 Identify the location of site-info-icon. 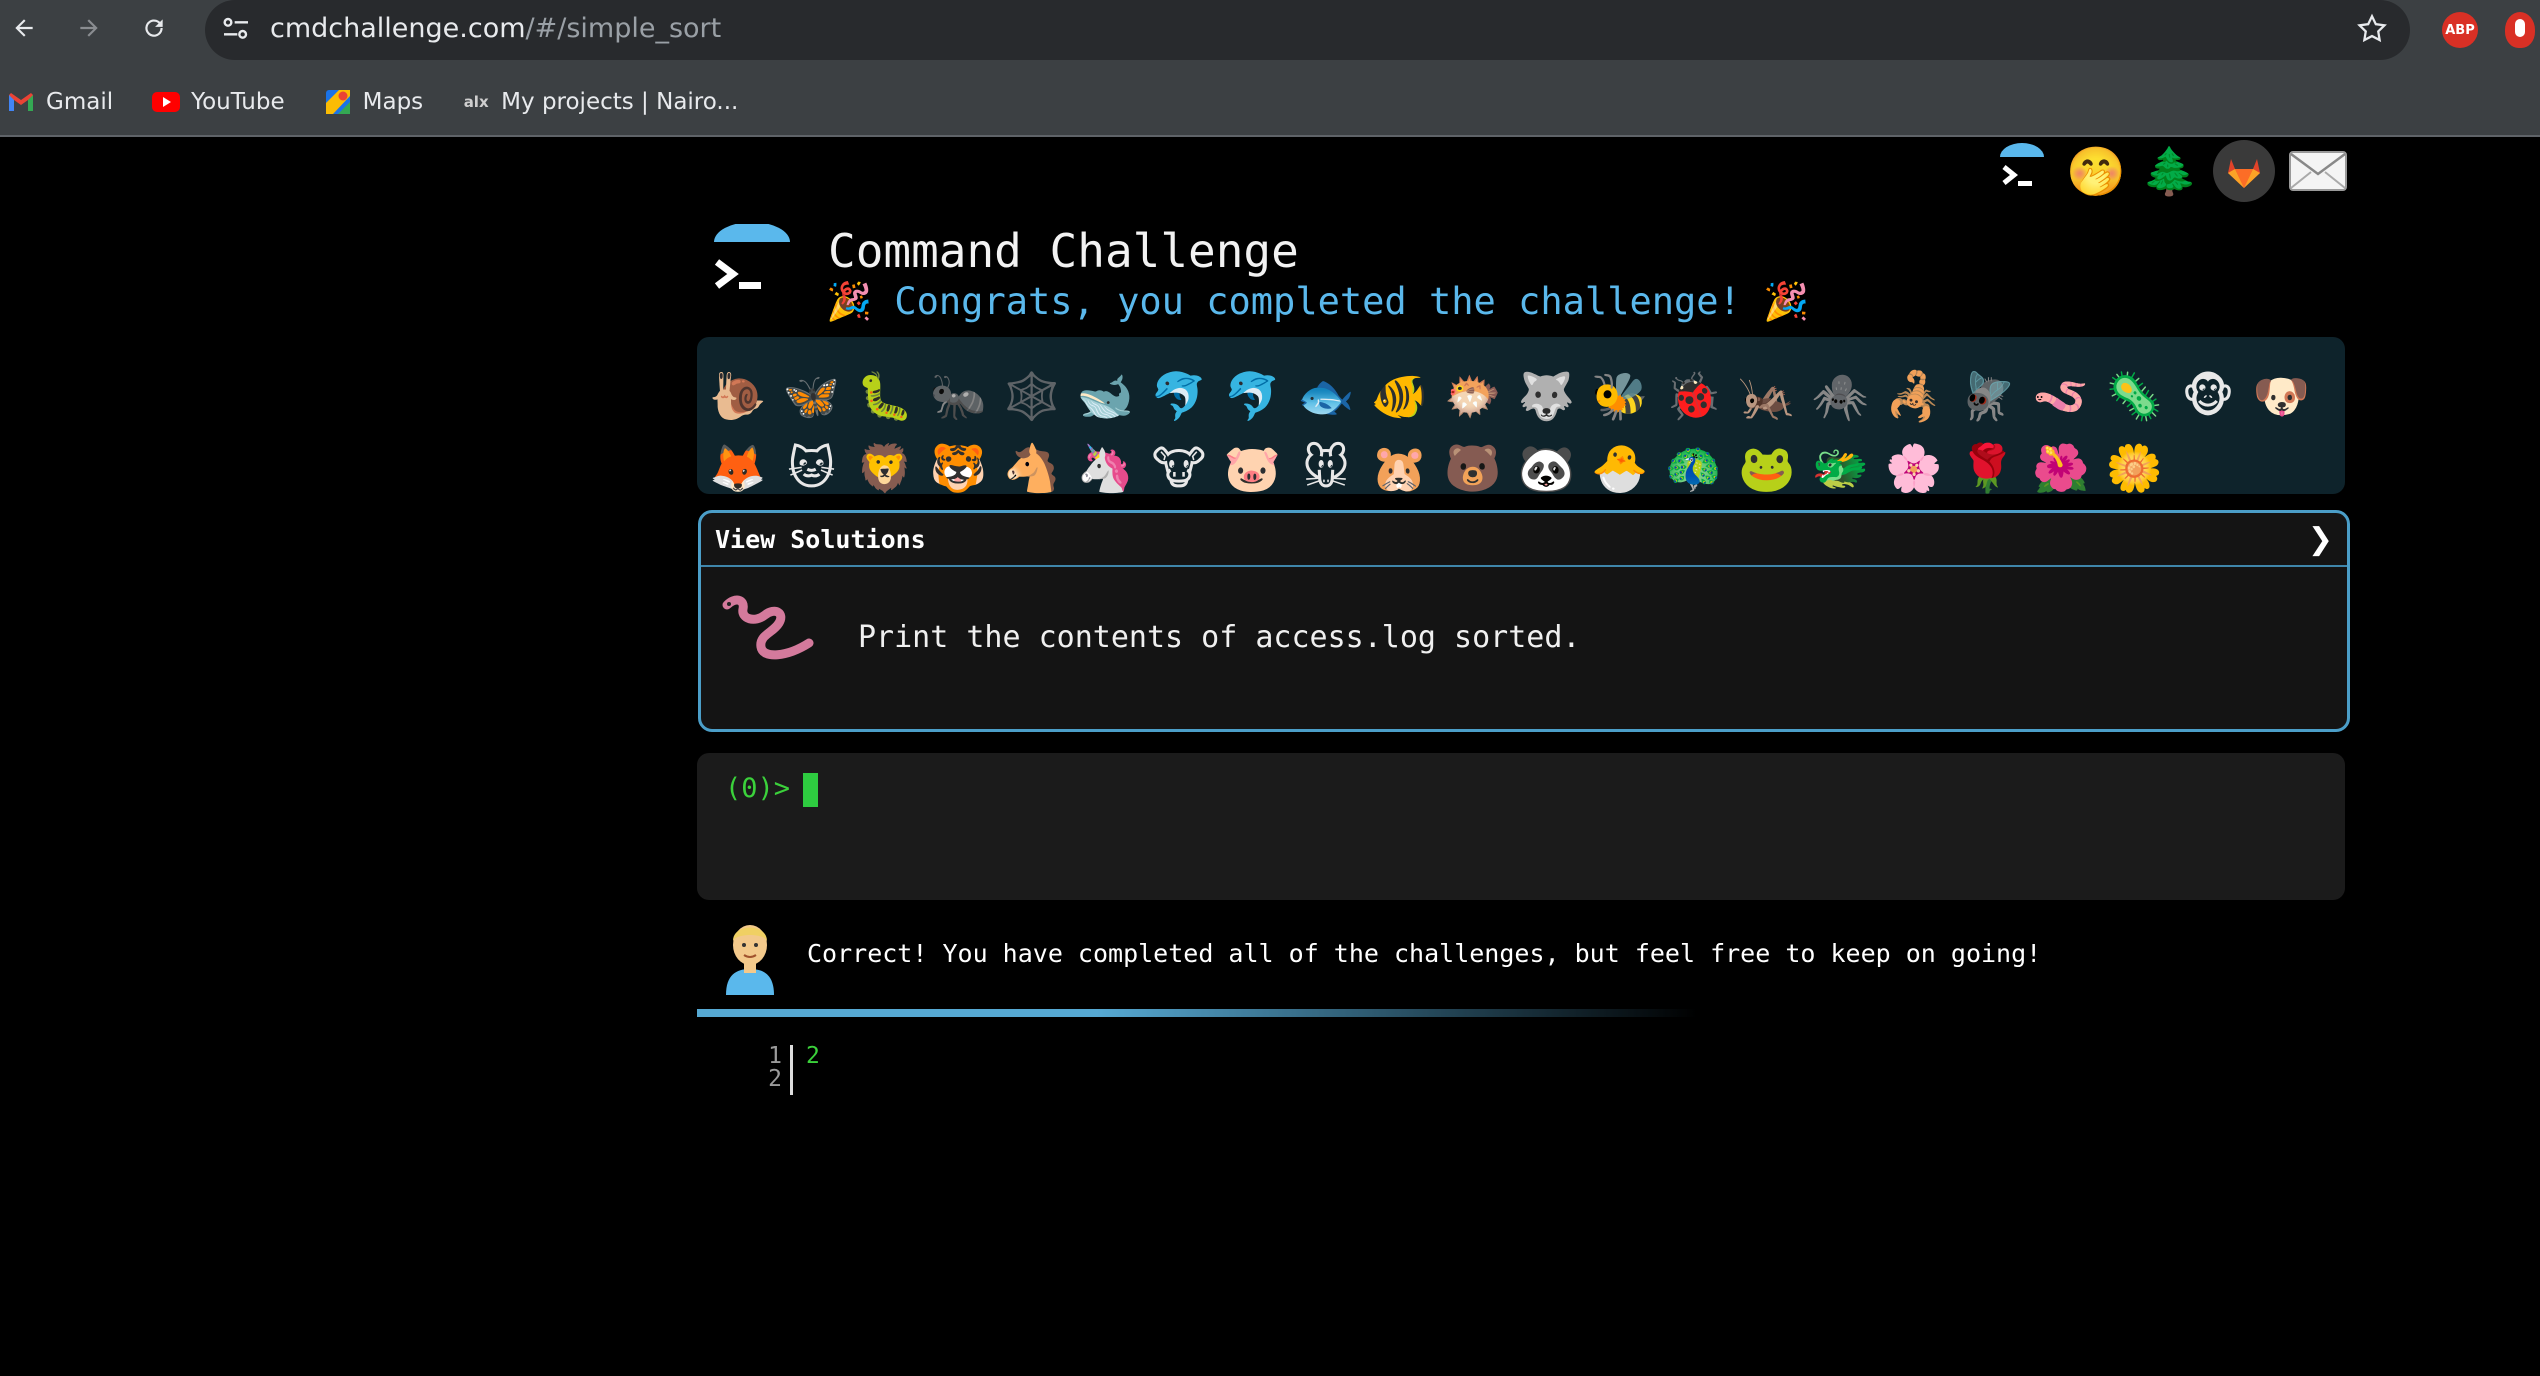
(236, 31).